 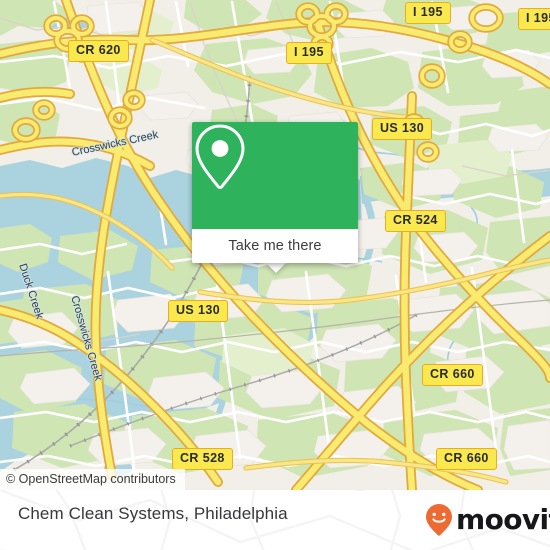 What do you see at coordinates (503, 519) in the screenshot?
I see `moovit-wordmark: moovit` at bounding box center [503, 519].